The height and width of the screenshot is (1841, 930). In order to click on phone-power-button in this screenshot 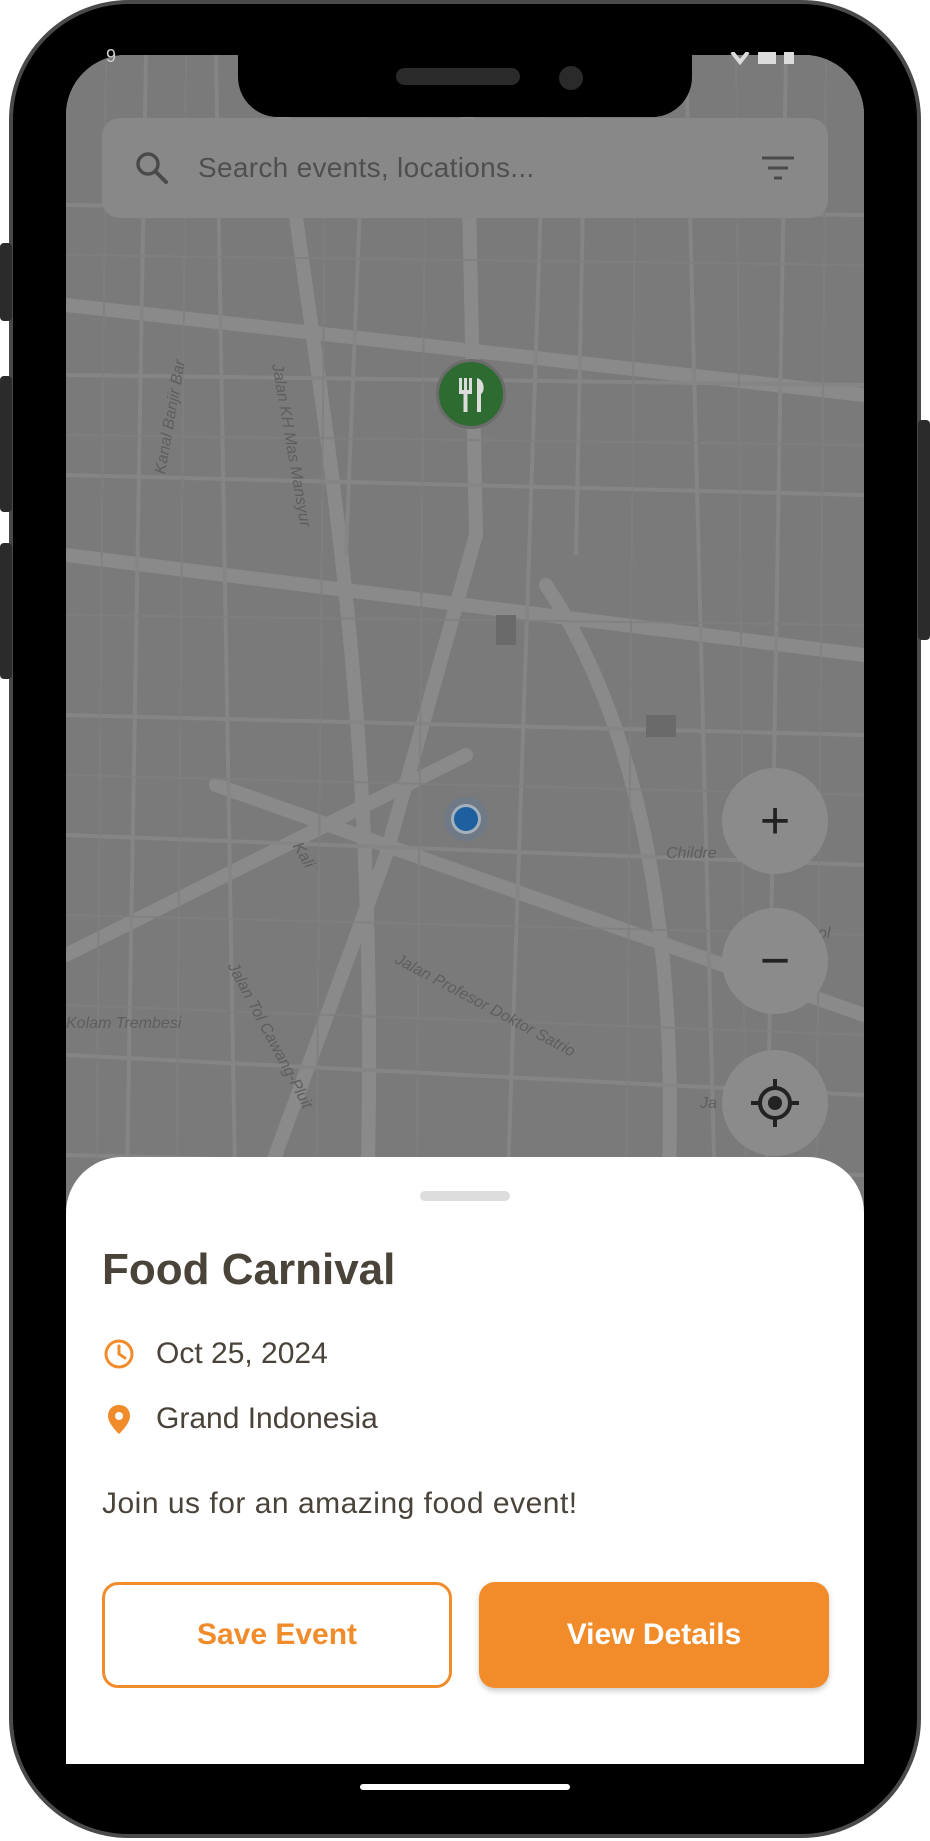, I will do `click(924, 530)`.